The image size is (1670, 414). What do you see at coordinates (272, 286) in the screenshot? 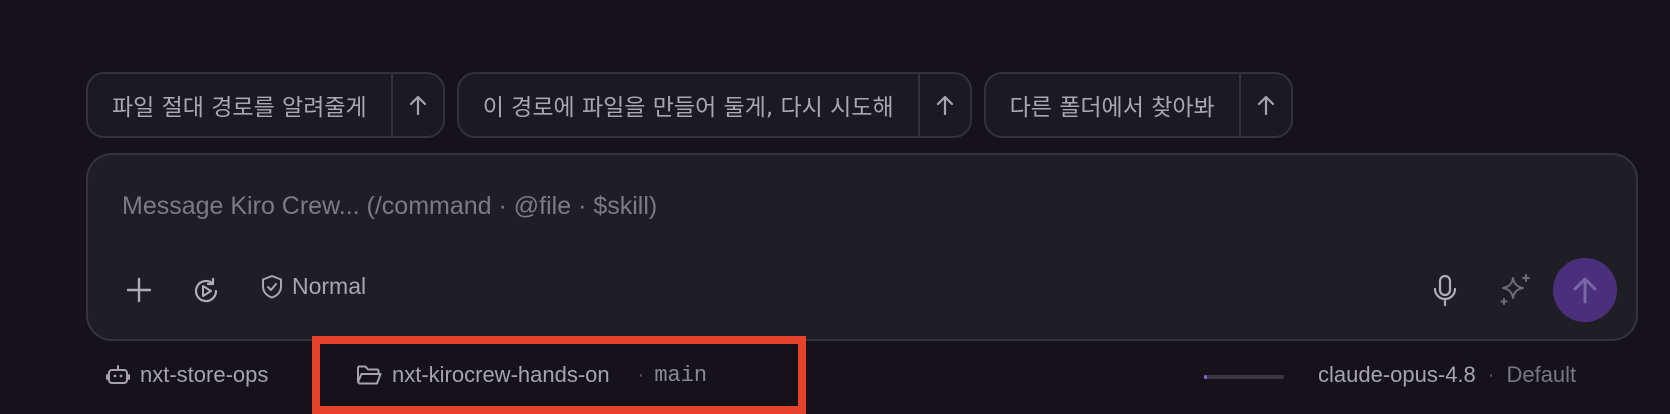
I see `shield-icon` at bounding box center [272, 286].